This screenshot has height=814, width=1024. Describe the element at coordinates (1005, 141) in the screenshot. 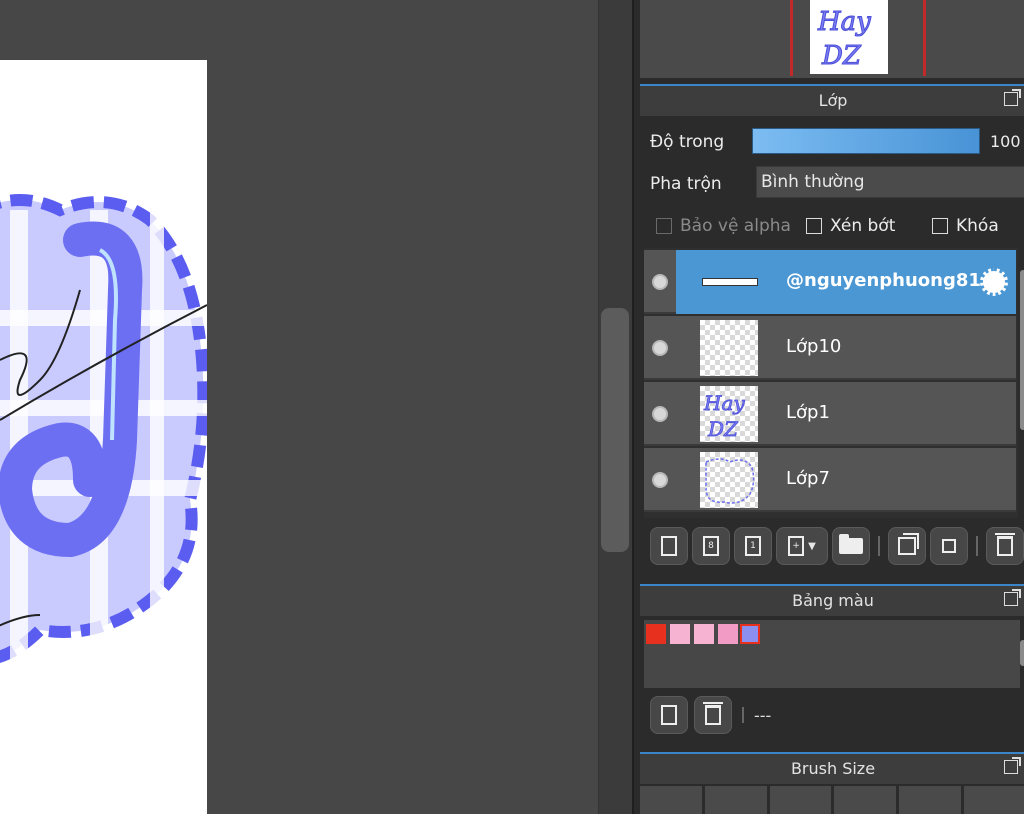

I see `opacity-value: 100` at that location.